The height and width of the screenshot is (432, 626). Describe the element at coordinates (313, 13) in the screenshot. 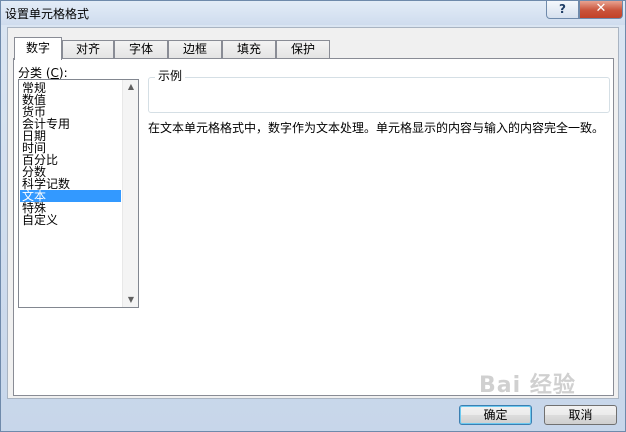

I see `title-bar: 设置单元格格式 ? ✕` at that location.